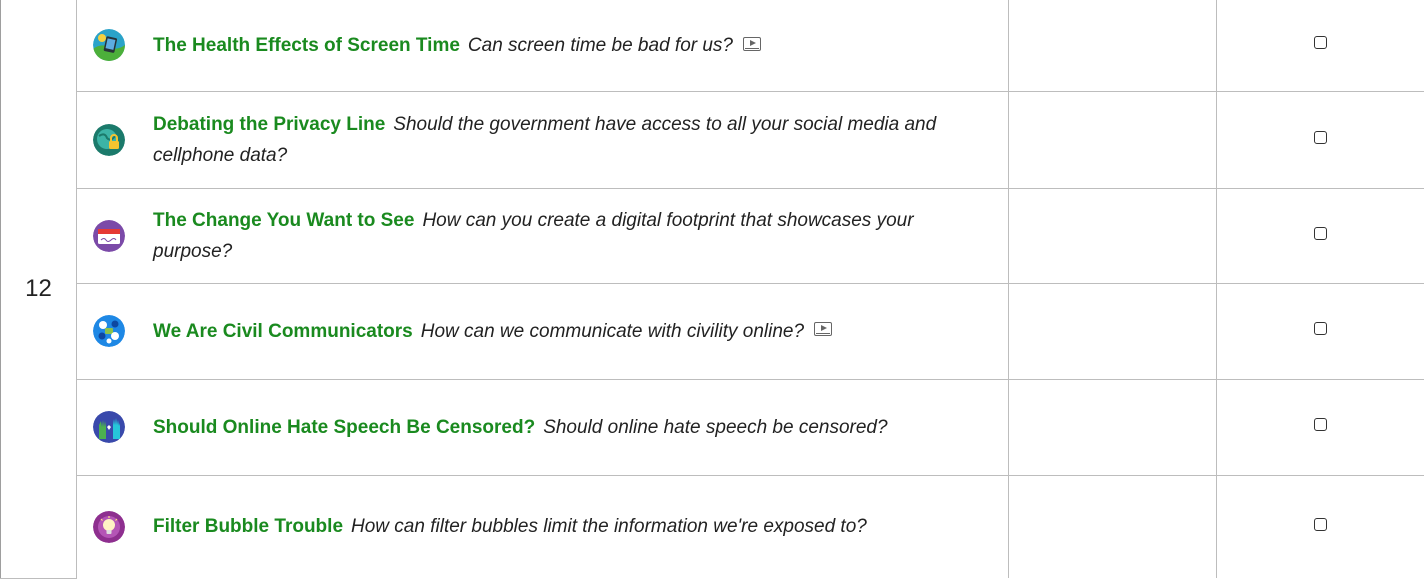  I want to click on lesson-title-link: We Are Civil Communicators, so click(283, 331).